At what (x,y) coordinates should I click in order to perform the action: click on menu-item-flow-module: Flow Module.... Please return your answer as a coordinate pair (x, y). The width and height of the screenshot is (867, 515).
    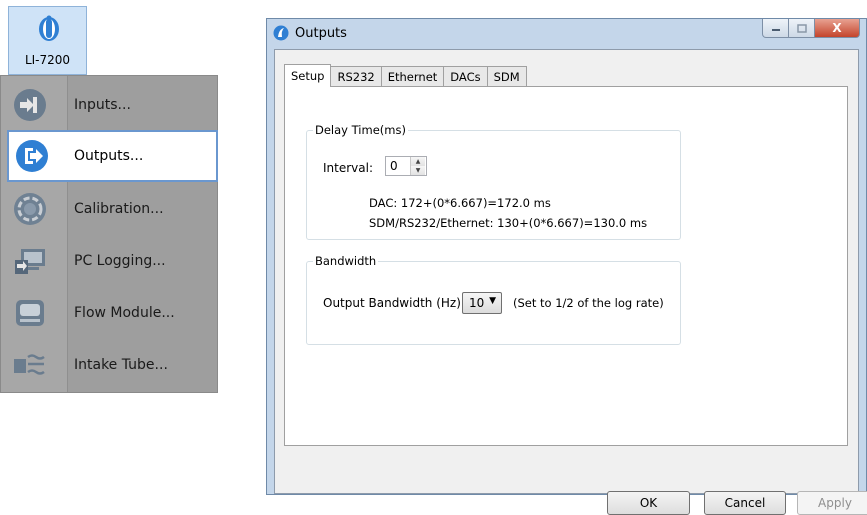
    Looking at the image, I should click on (109, 313).